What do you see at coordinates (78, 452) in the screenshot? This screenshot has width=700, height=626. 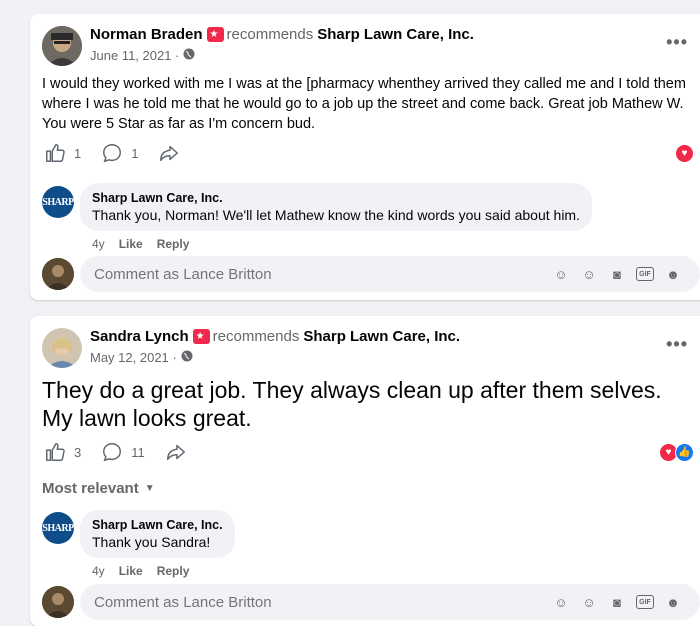 I see `like-count: 3` at bounding box center [78, 452].